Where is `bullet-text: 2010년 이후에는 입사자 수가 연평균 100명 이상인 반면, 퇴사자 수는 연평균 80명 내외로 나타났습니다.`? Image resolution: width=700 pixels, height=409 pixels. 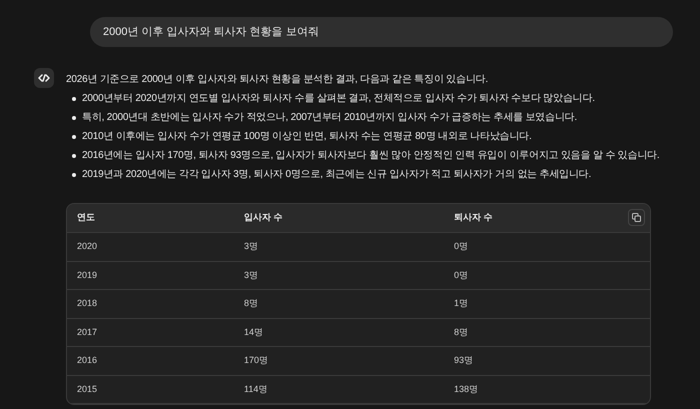
bullet-text: 2010년 이후에는 입사자 수가 연평균 100명 이상인 반면, 퇴사자 수는 연평균 80명 내외로 나타났습니다. is located at coordinates (307, 137).